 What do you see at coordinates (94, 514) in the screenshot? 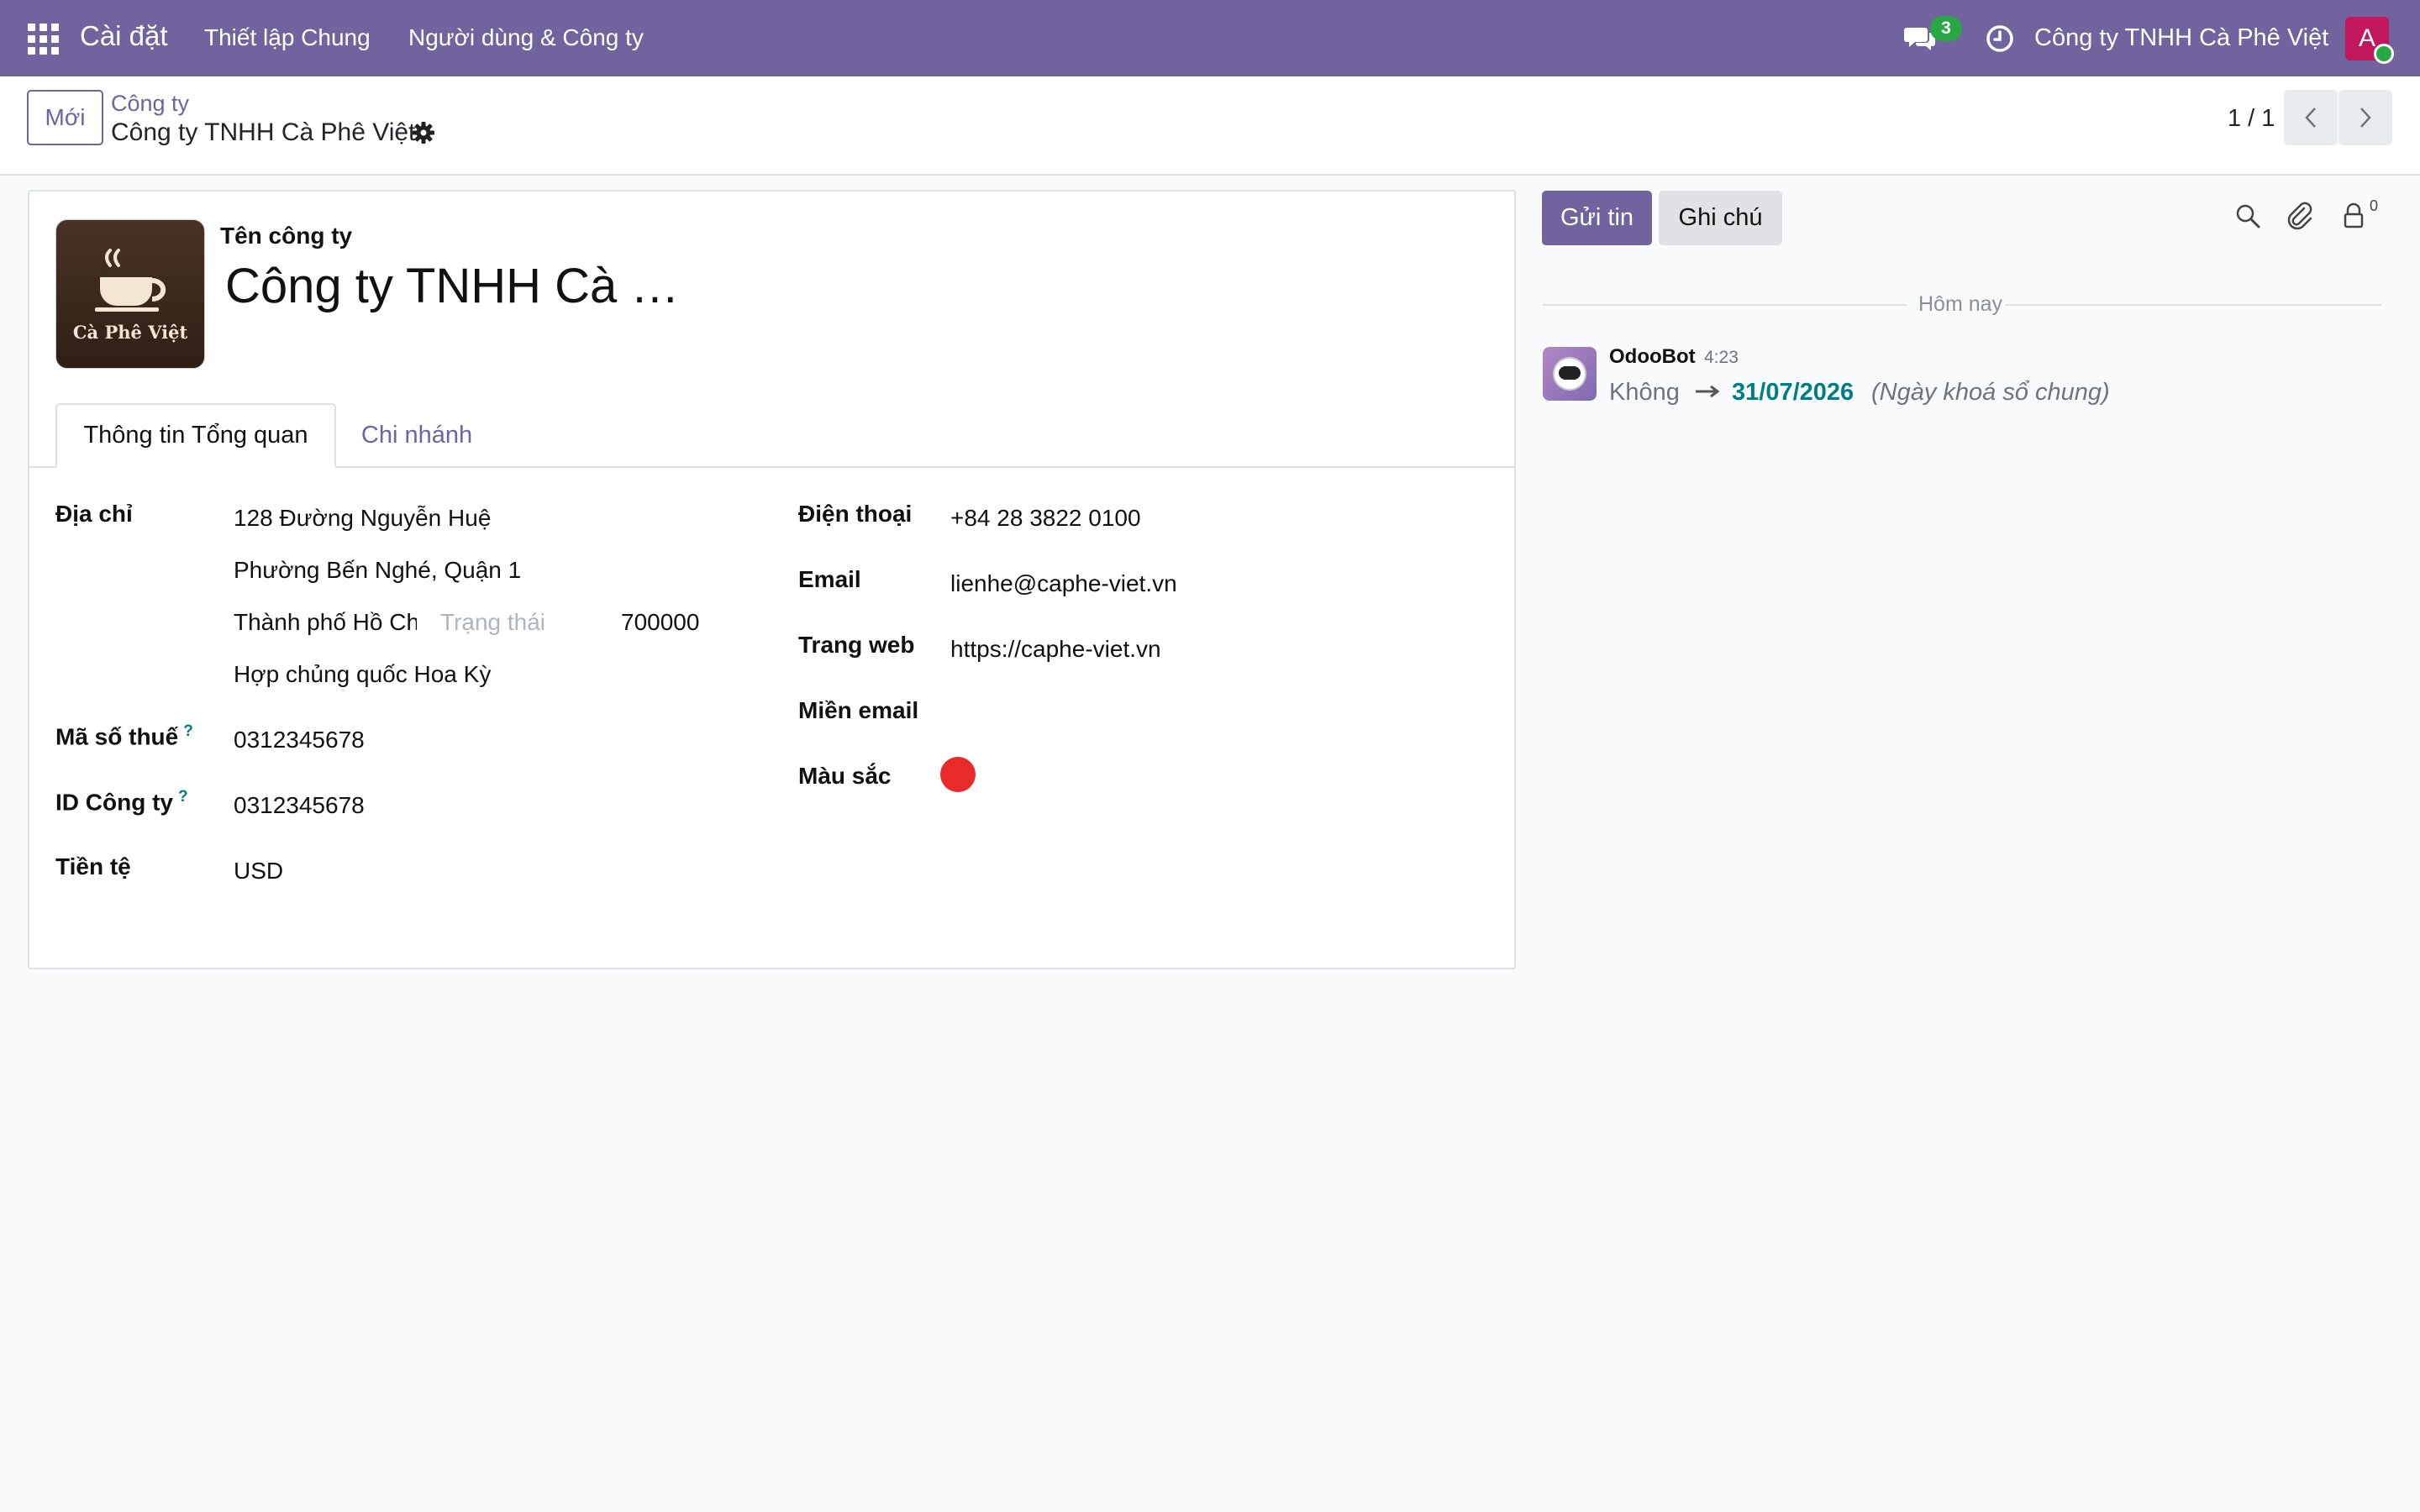
I see `address-label: Địa chỉ` at bounding box center [94, 514].